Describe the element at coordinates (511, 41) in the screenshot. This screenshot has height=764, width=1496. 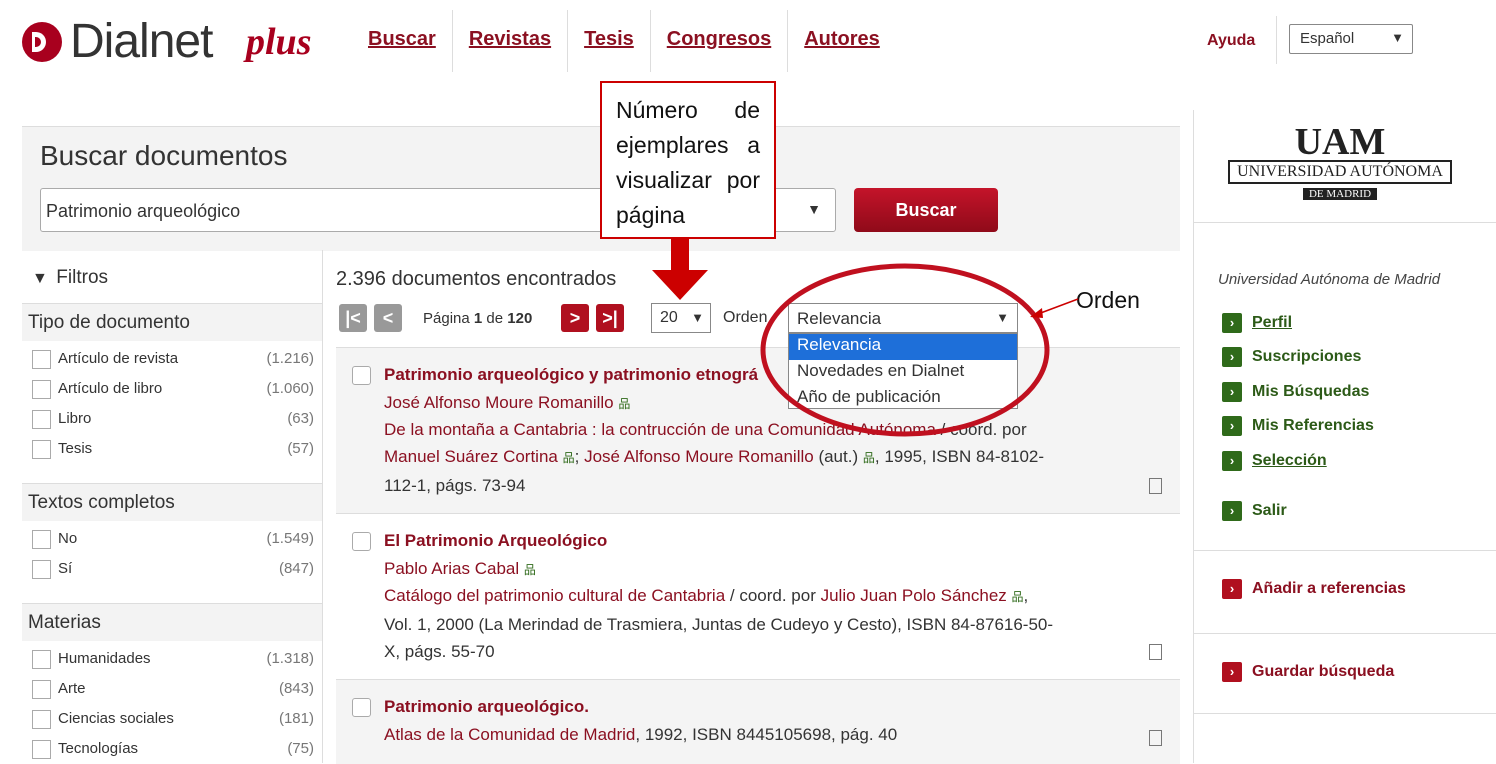
I see `nav-revistas: Revistas` at that location.